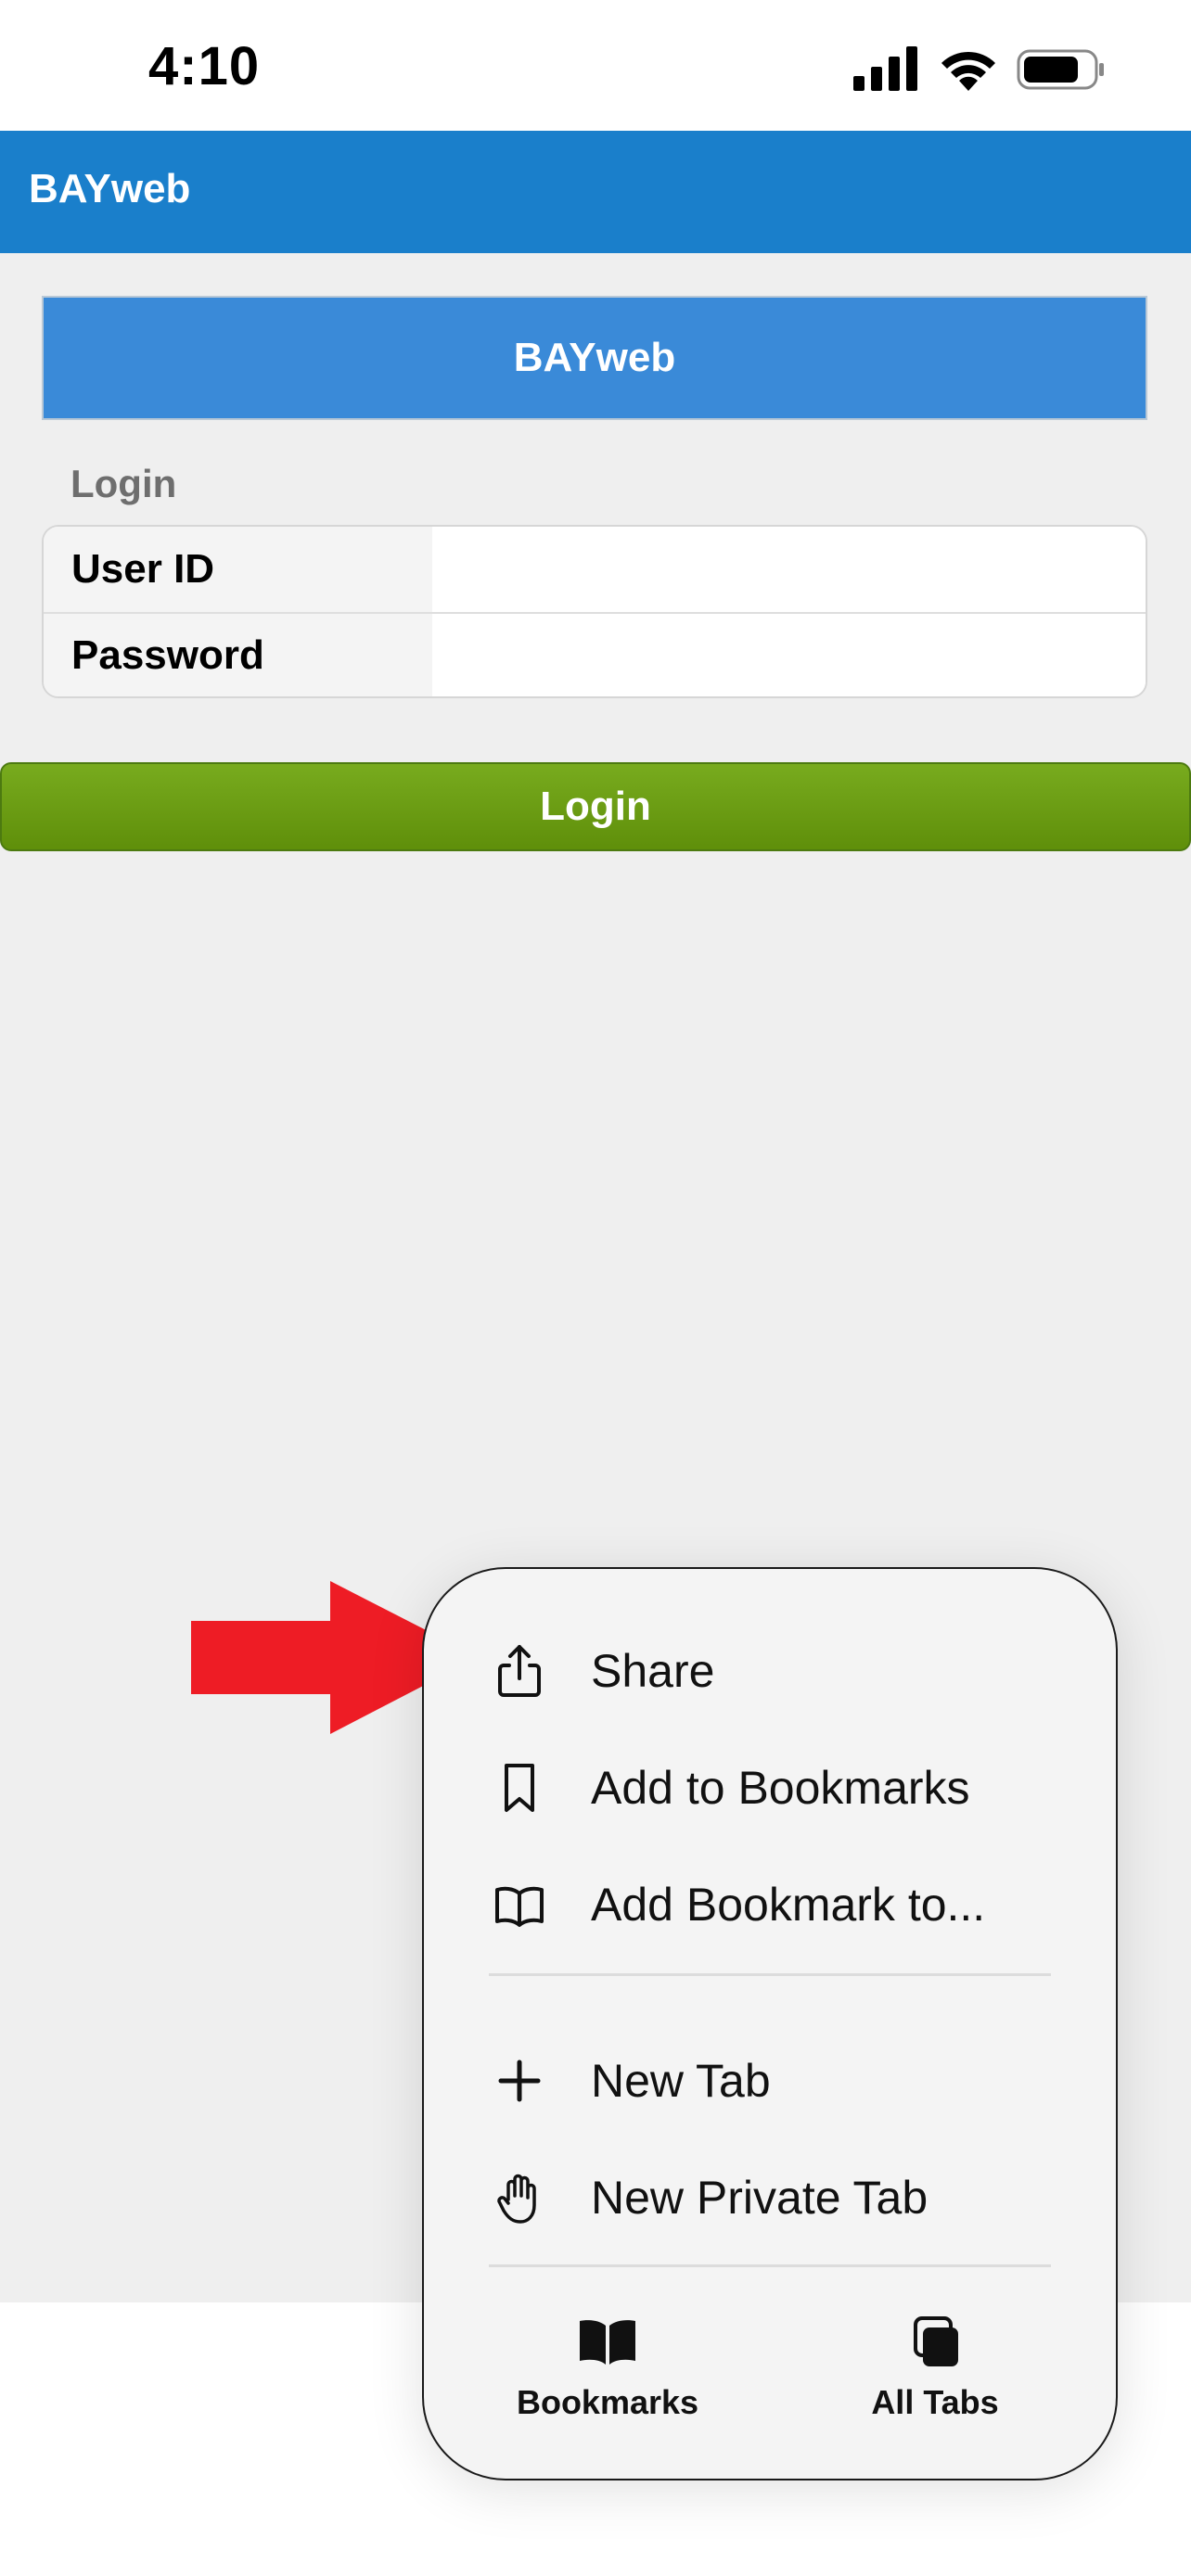 The width and height of the screenshot is (1191, 2576). Describe the element at coordinates (759, 2198) in the screenshot. I see `menu-item-label: New Private Tab` at that location.